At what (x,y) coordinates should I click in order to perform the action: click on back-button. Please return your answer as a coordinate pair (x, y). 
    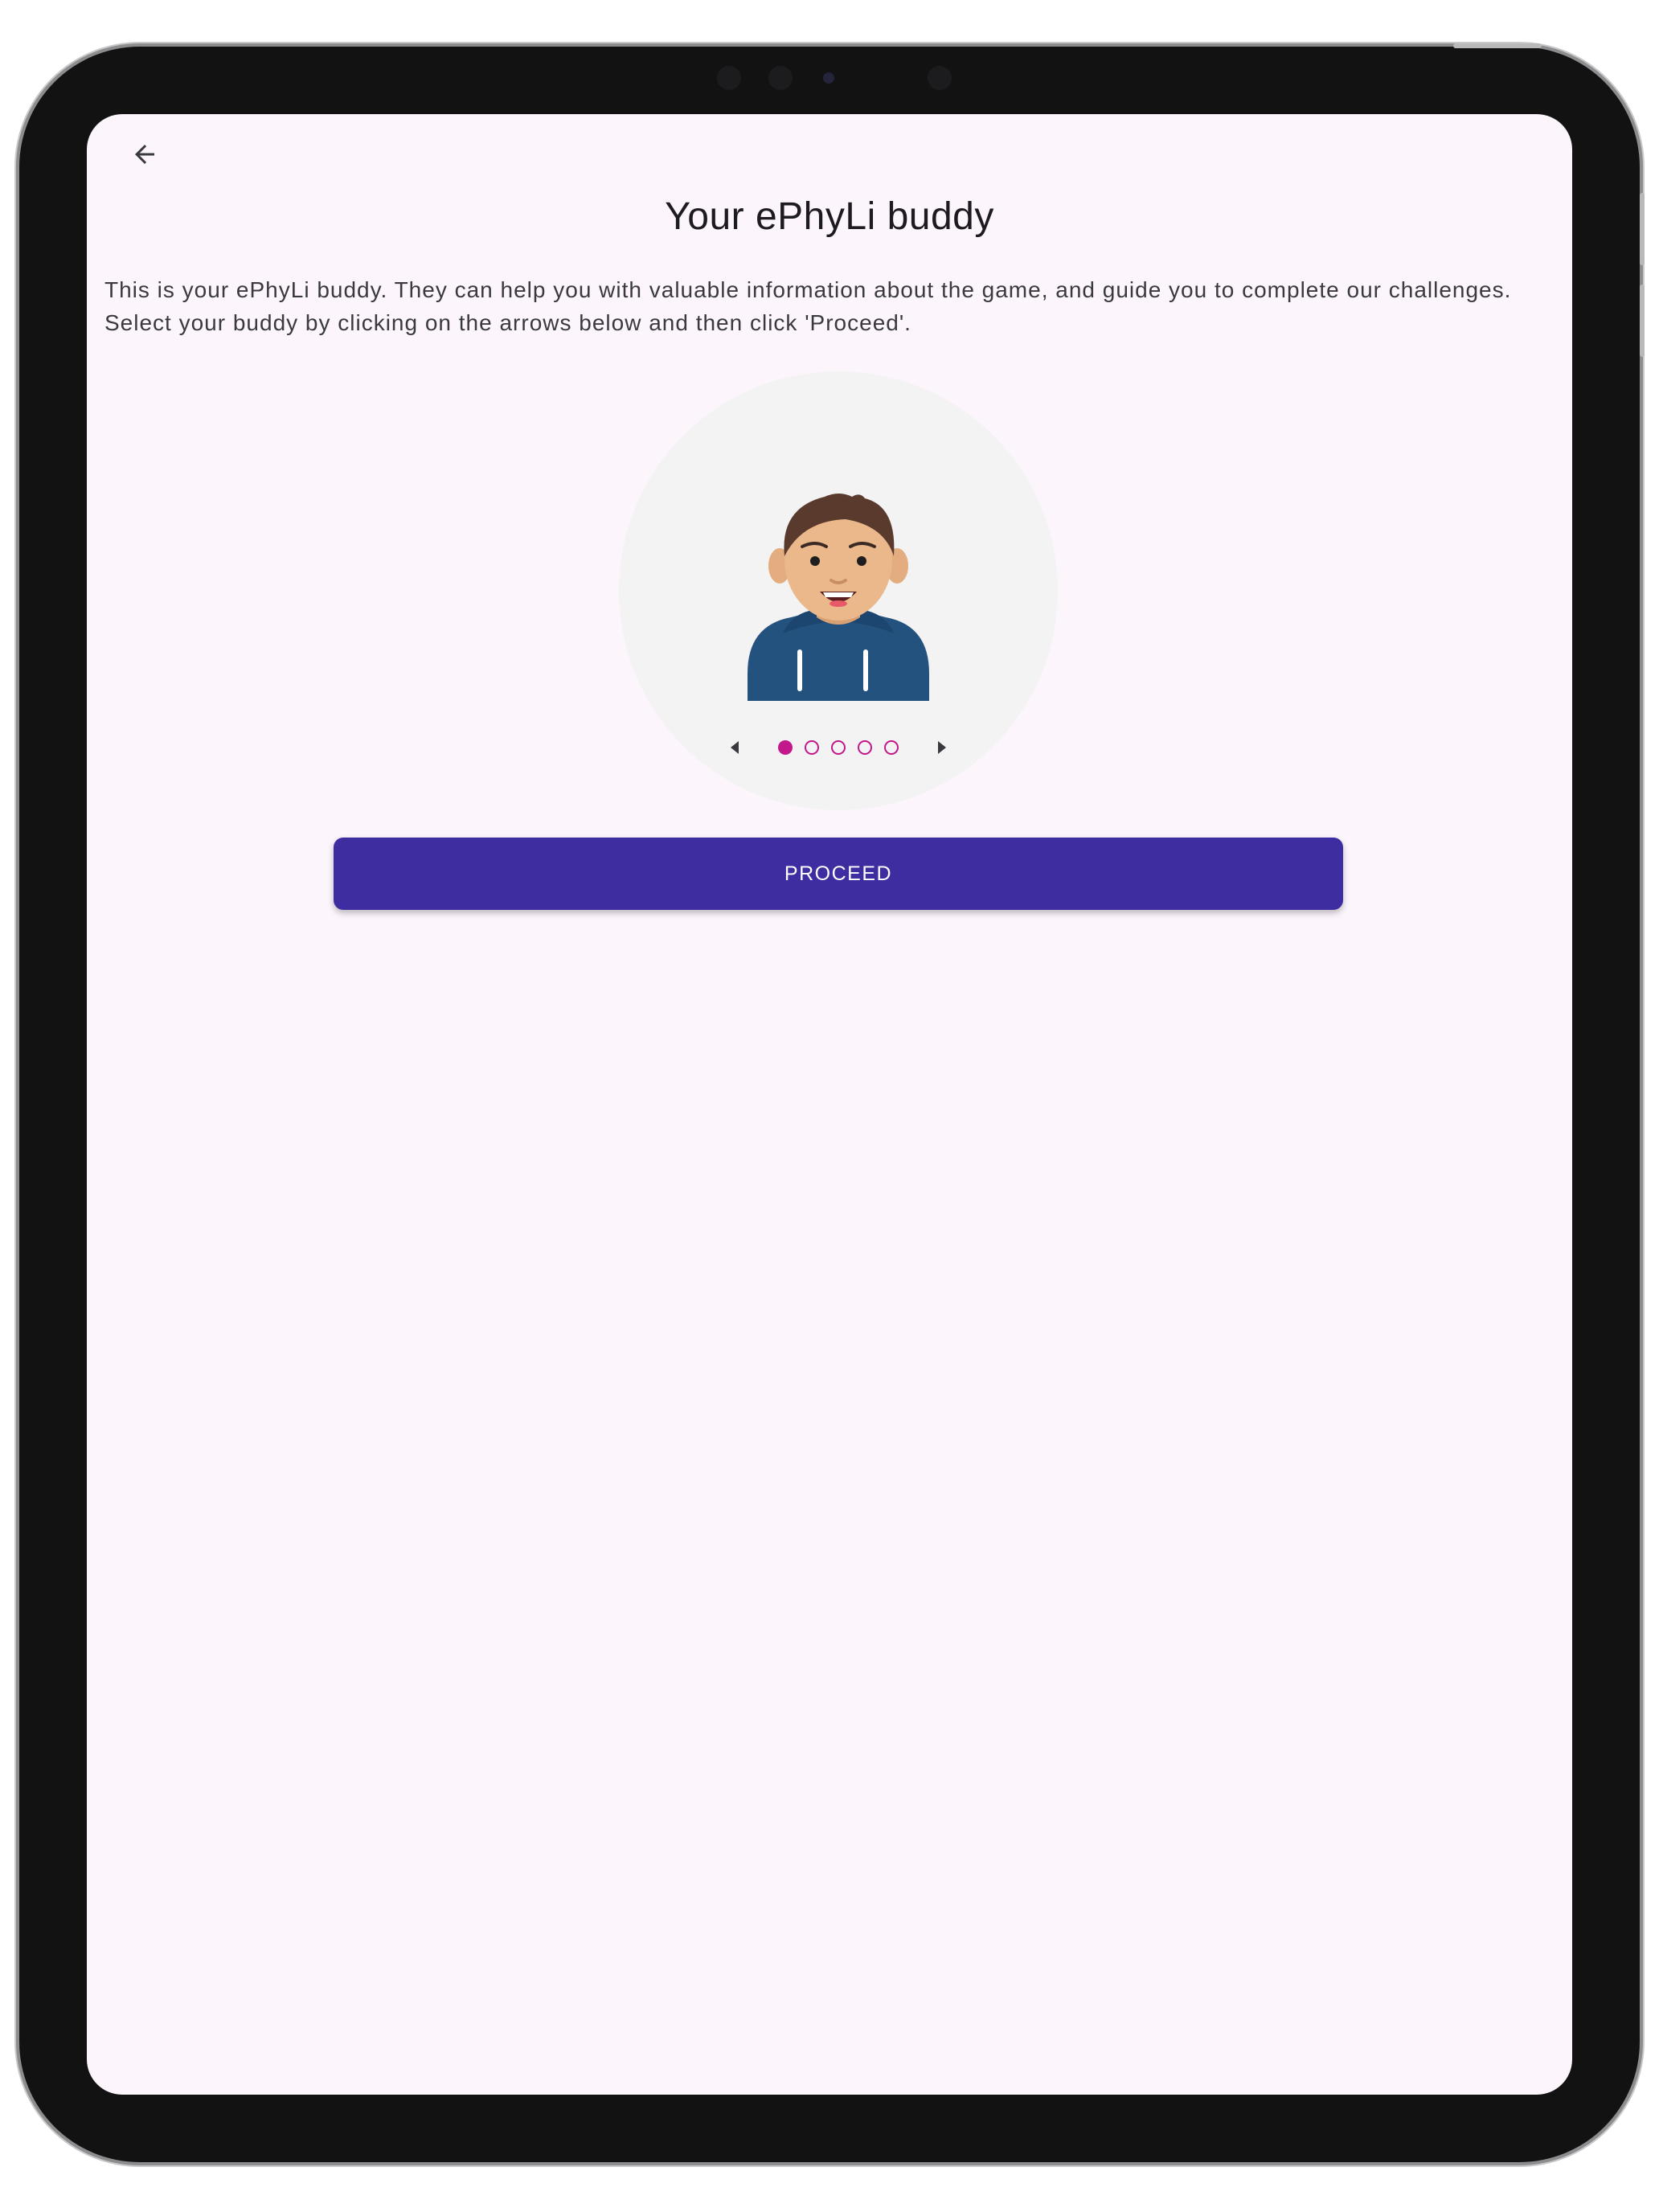
    Looking at the image, I should click on (145, 154).